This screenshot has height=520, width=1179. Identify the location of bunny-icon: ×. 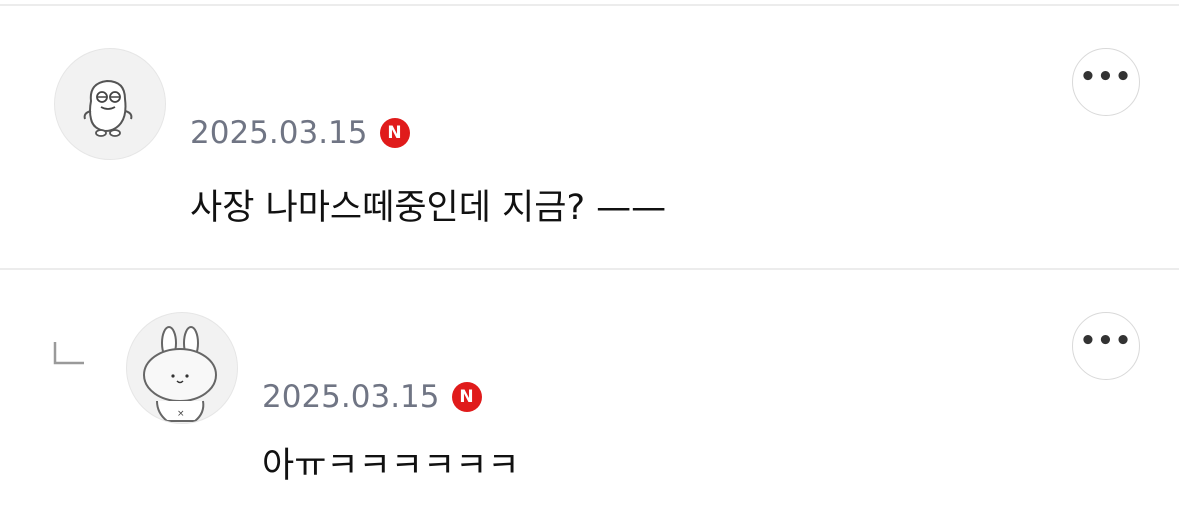
(182, 368).